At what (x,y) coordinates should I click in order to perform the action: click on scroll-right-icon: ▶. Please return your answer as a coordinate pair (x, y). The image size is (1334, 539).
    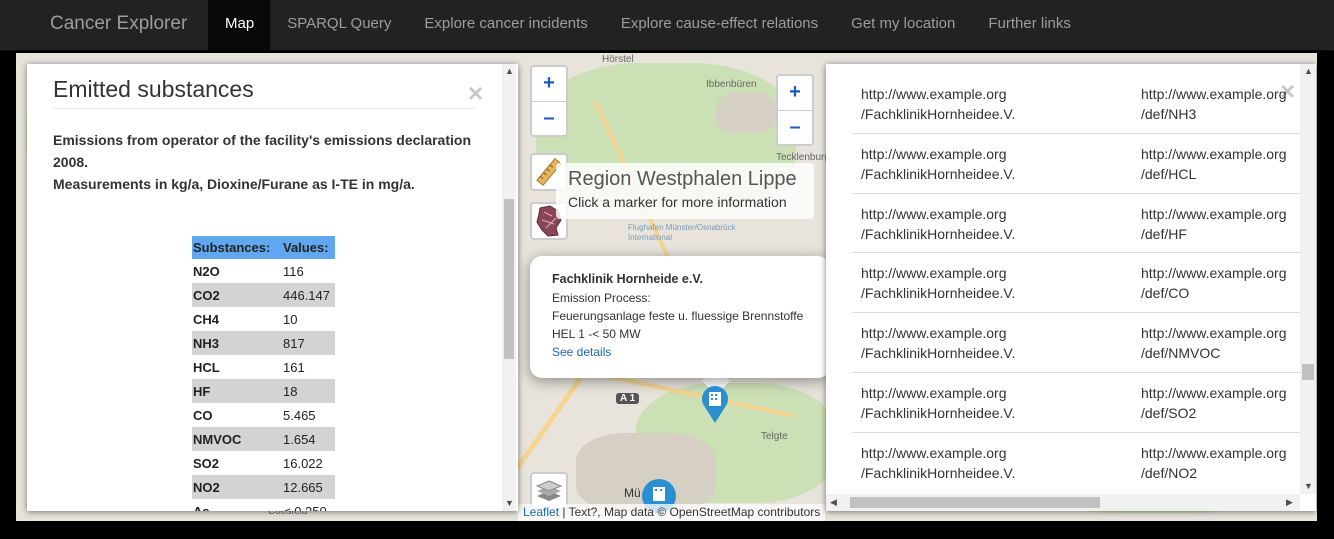
    Looking at the image, I should click on (1289, 502).